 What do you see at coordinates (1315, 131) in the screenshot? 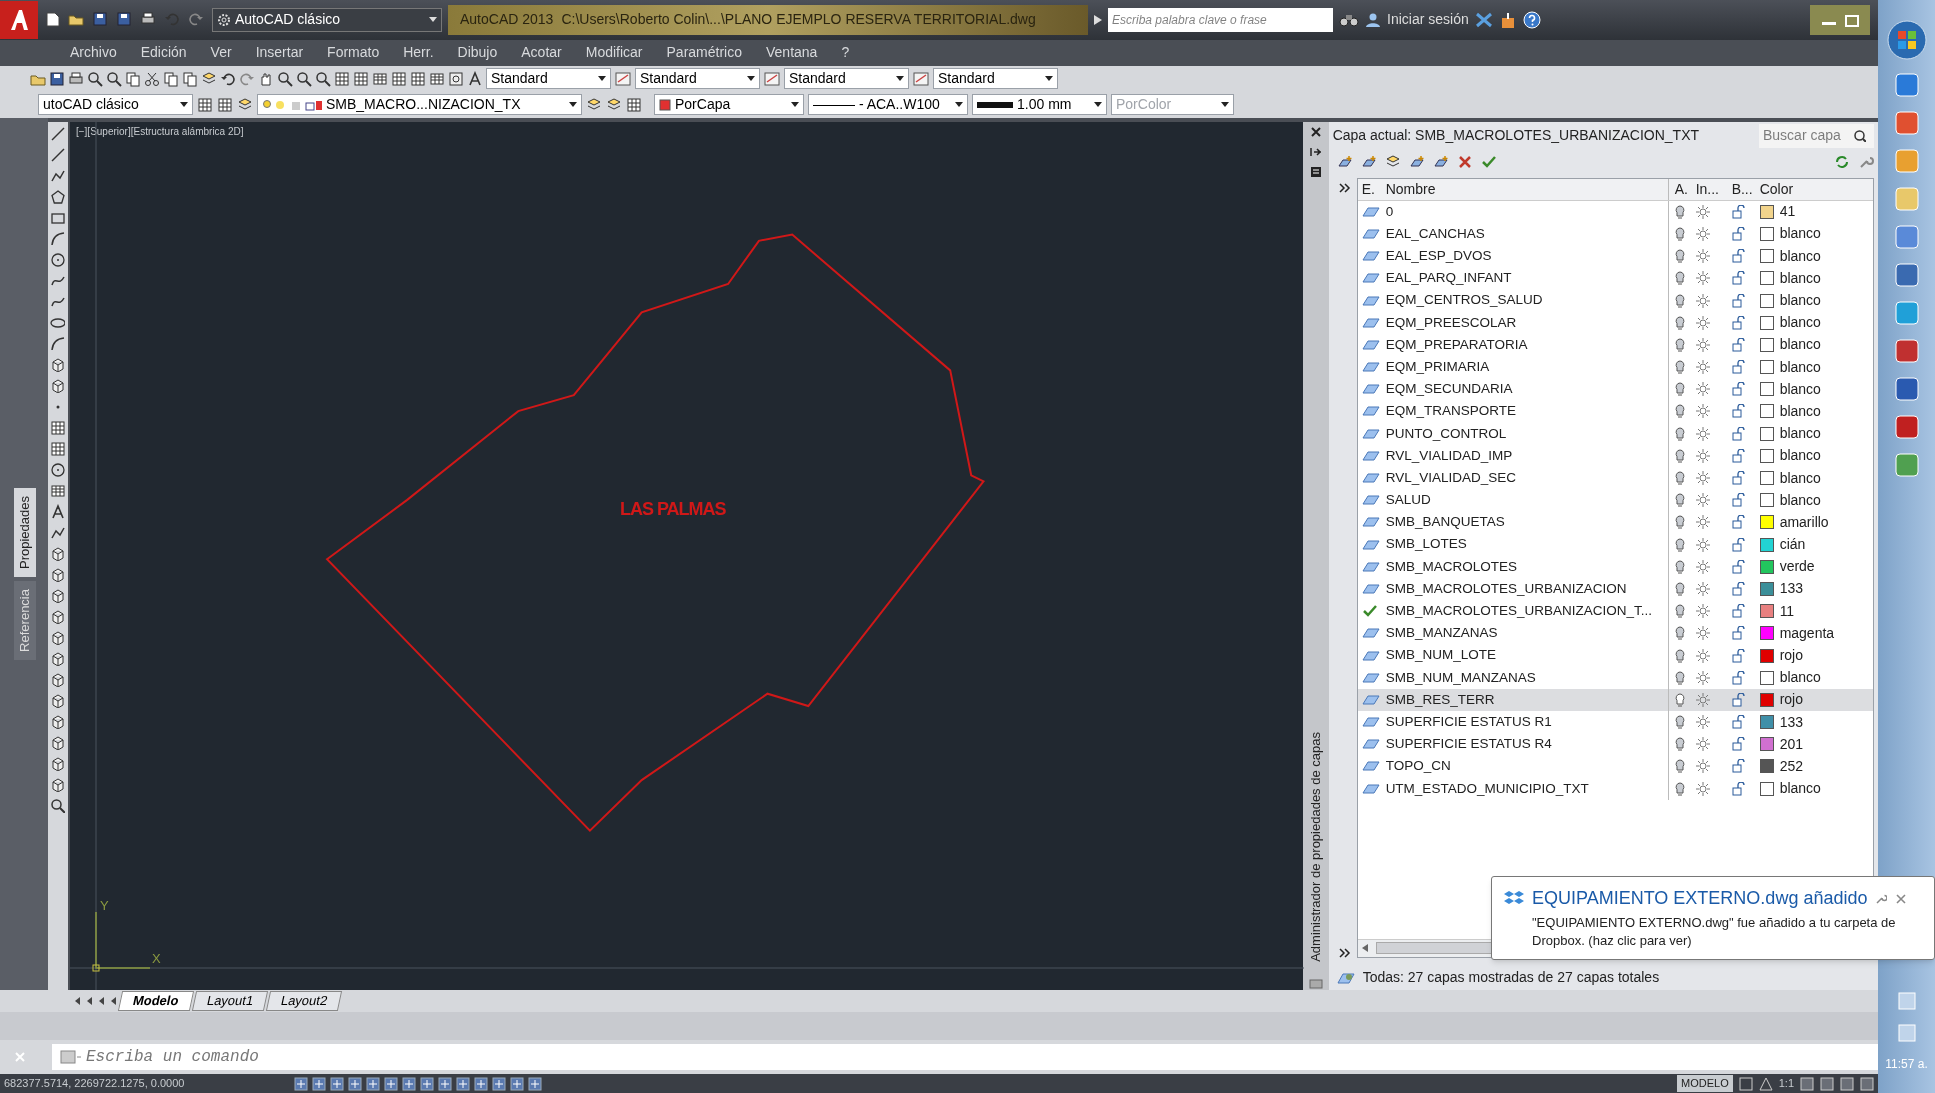
I see `close-icon` at bounding box center [1315, 131].